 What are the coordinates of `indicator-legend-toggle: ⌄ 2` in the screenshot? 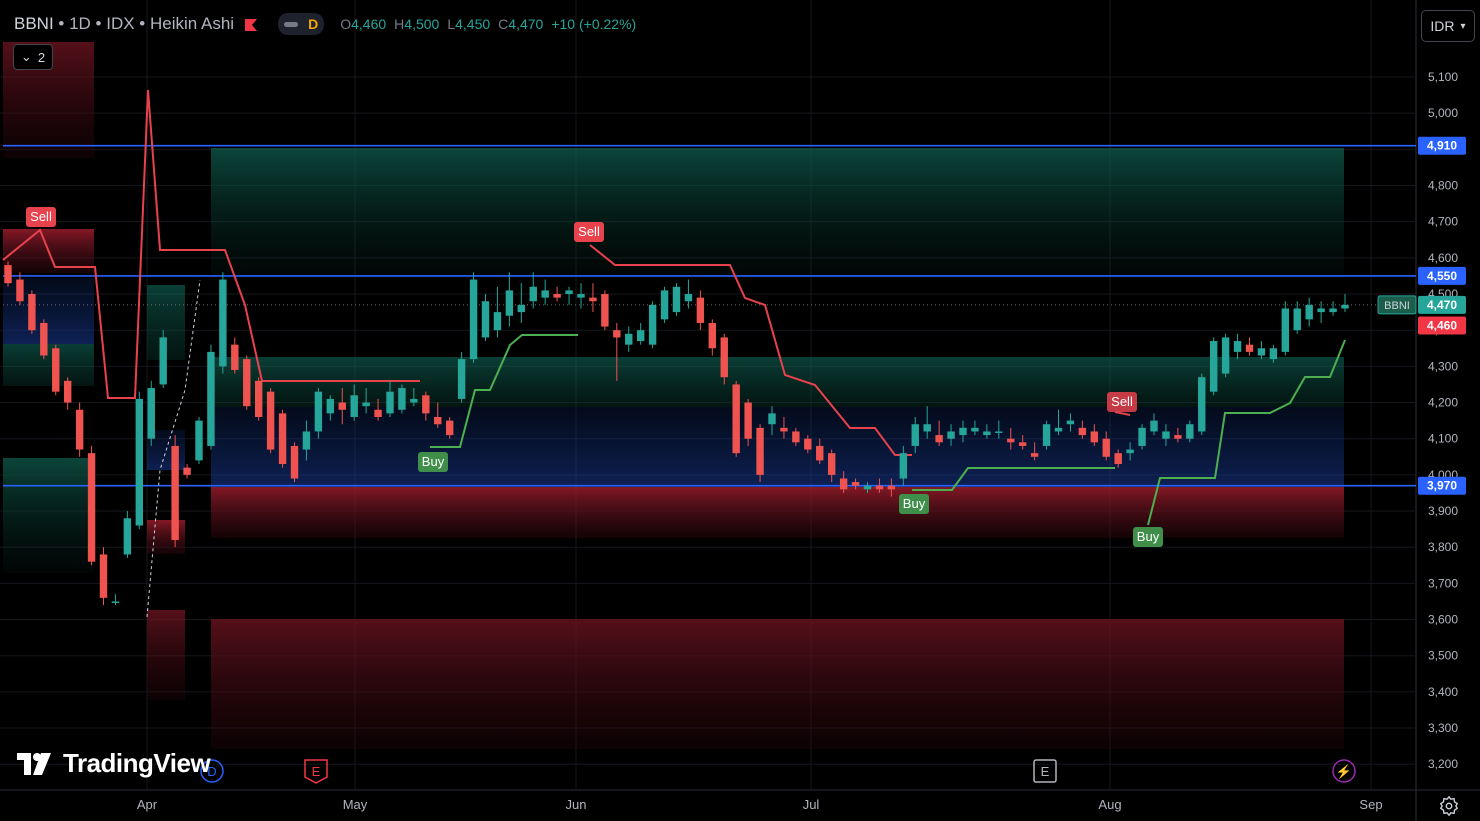 It's located at (33, 57).